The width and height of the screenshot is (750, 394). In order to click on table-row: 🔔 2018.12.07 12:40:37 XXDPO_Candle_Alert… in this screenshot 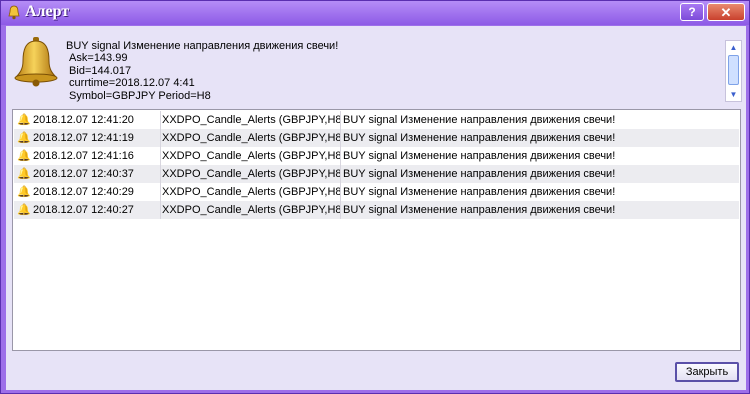, I will do `click(376, 174)`.